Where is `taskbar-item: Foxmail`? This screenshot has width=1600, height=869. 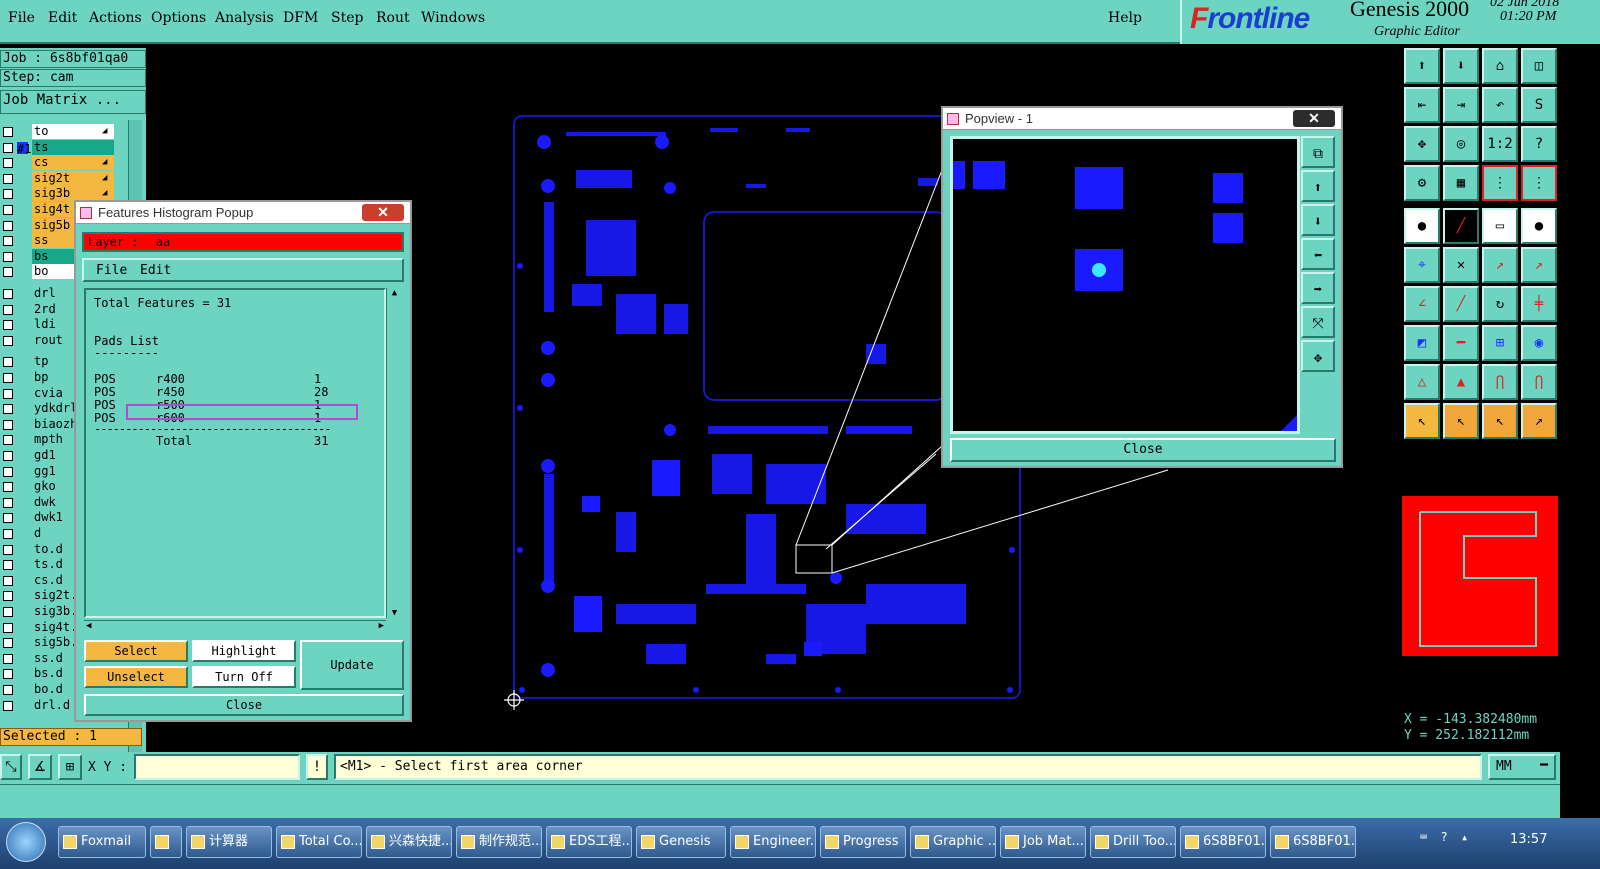
taskbar-item: Foxmail is located at coordinates (102, 842).